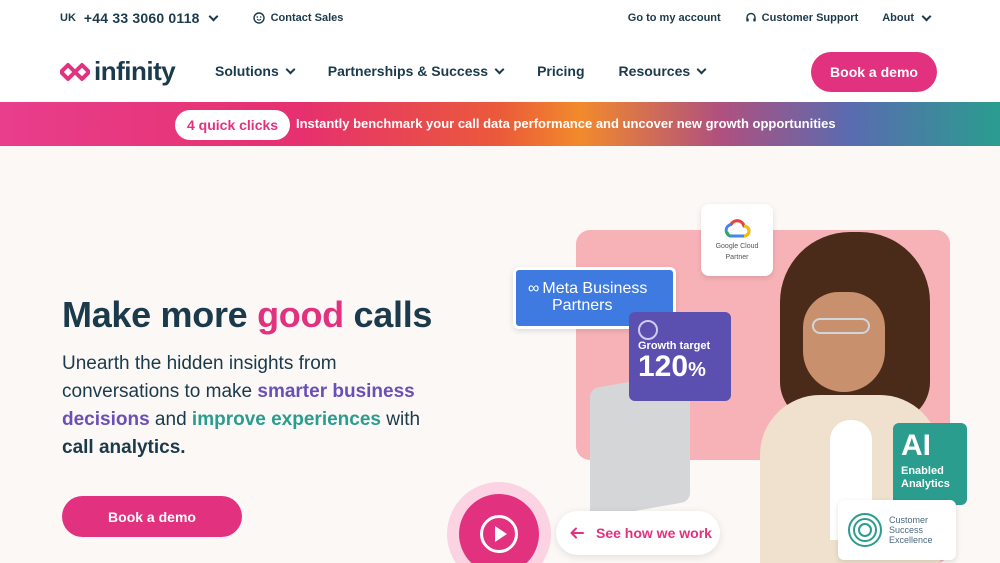  I want to click on logo-text: infinity, so click(135, 71).